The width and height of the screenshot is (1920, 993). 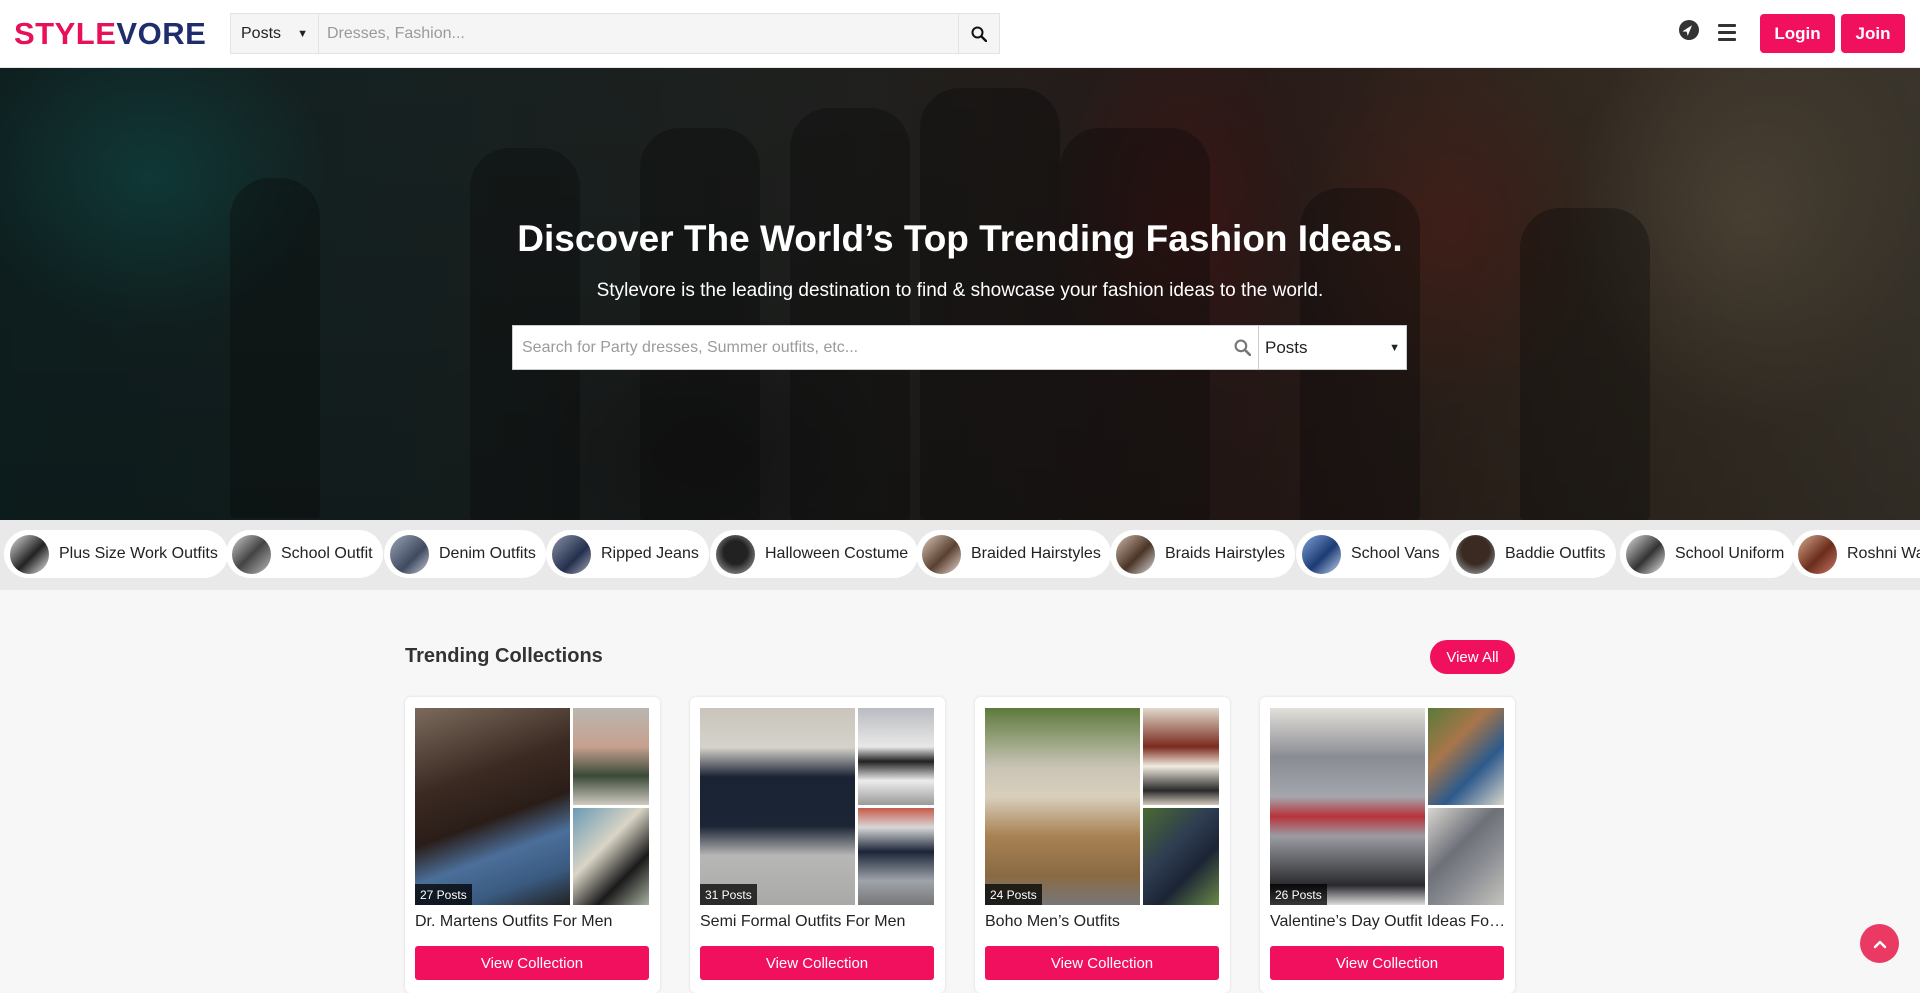 I want to click on scroll-to-top-button, so click(x=1879, y=943).